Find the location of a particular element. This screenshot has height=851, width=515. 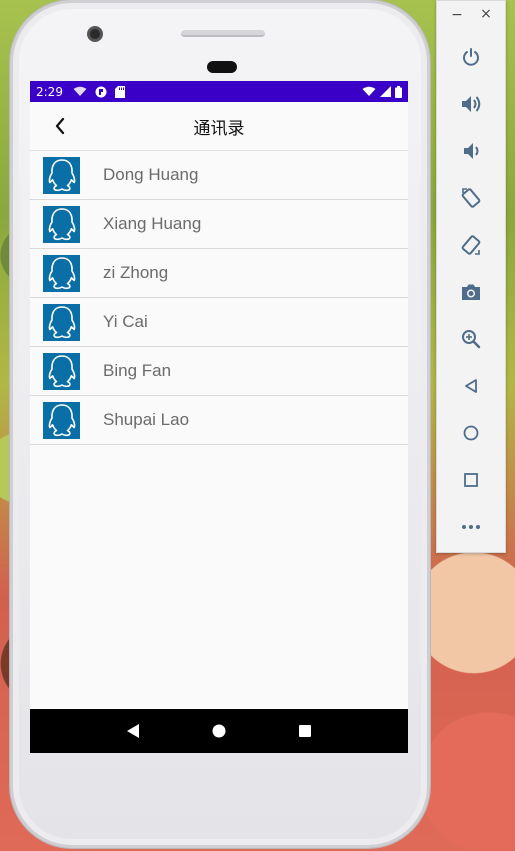

back-button is located at coordinates (60, 126).